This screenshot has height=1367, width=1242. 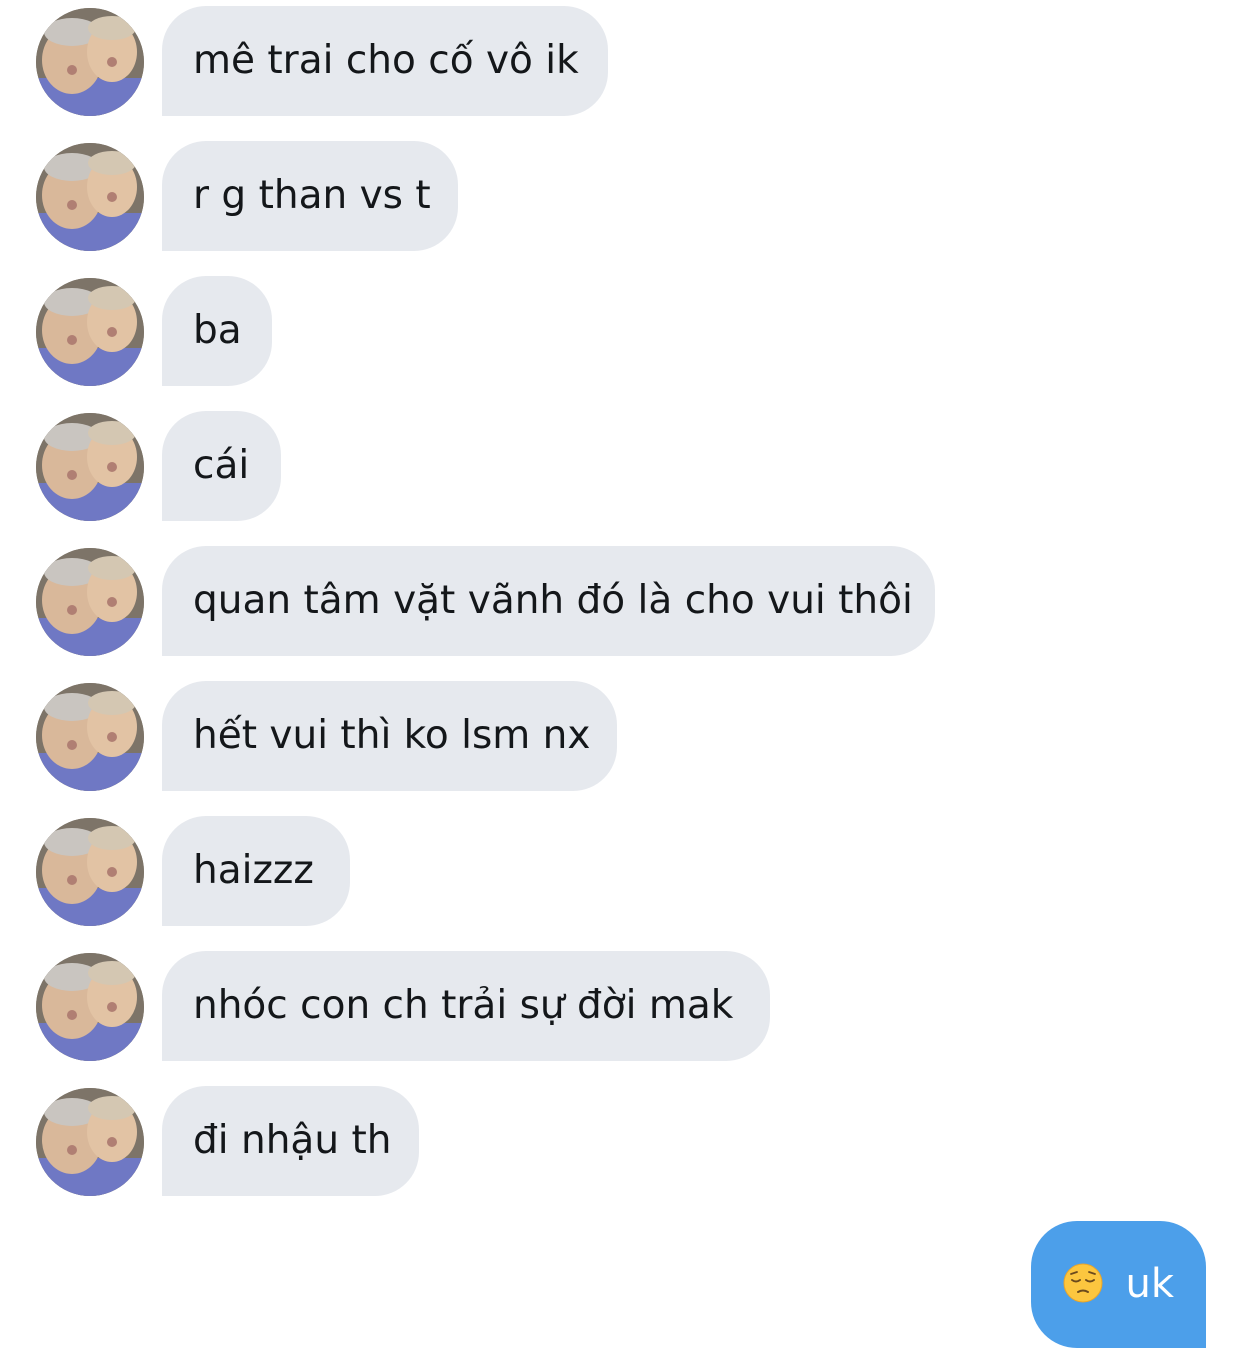 What do you see at coordinates (1083, 1283) in the screenshot?
I see `pensive-face-emoji-icon` at bounding box center [1083, 1283].